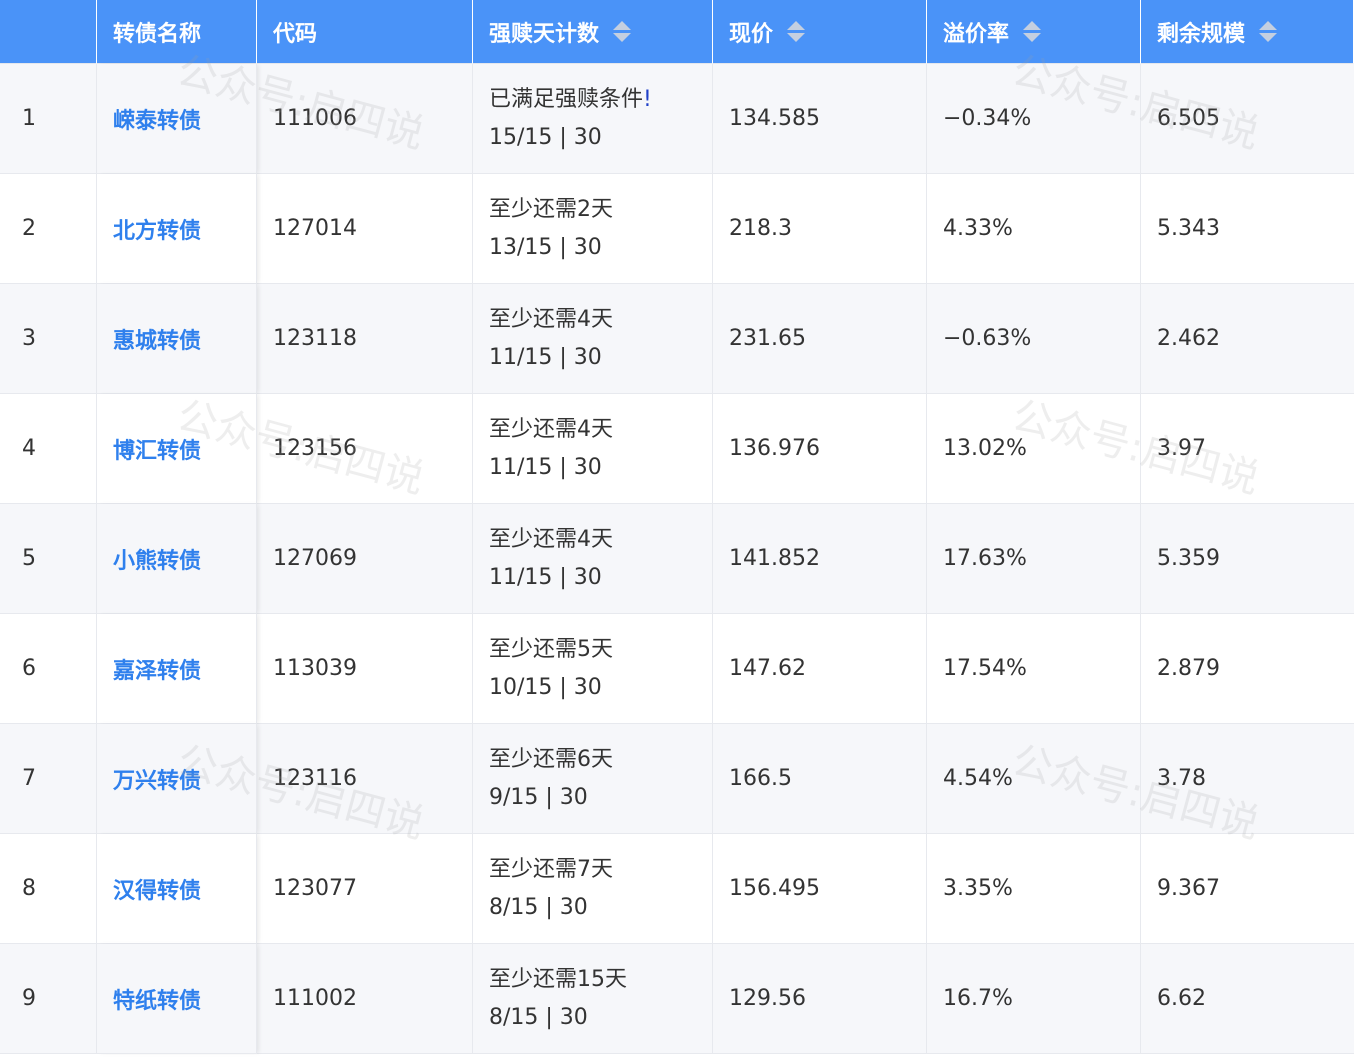  Describe the element at coordinates (593, 119) in the screenshot. I see `redeem-days-cell: 已满足强赎条件! 15/15 | 30` at that location.